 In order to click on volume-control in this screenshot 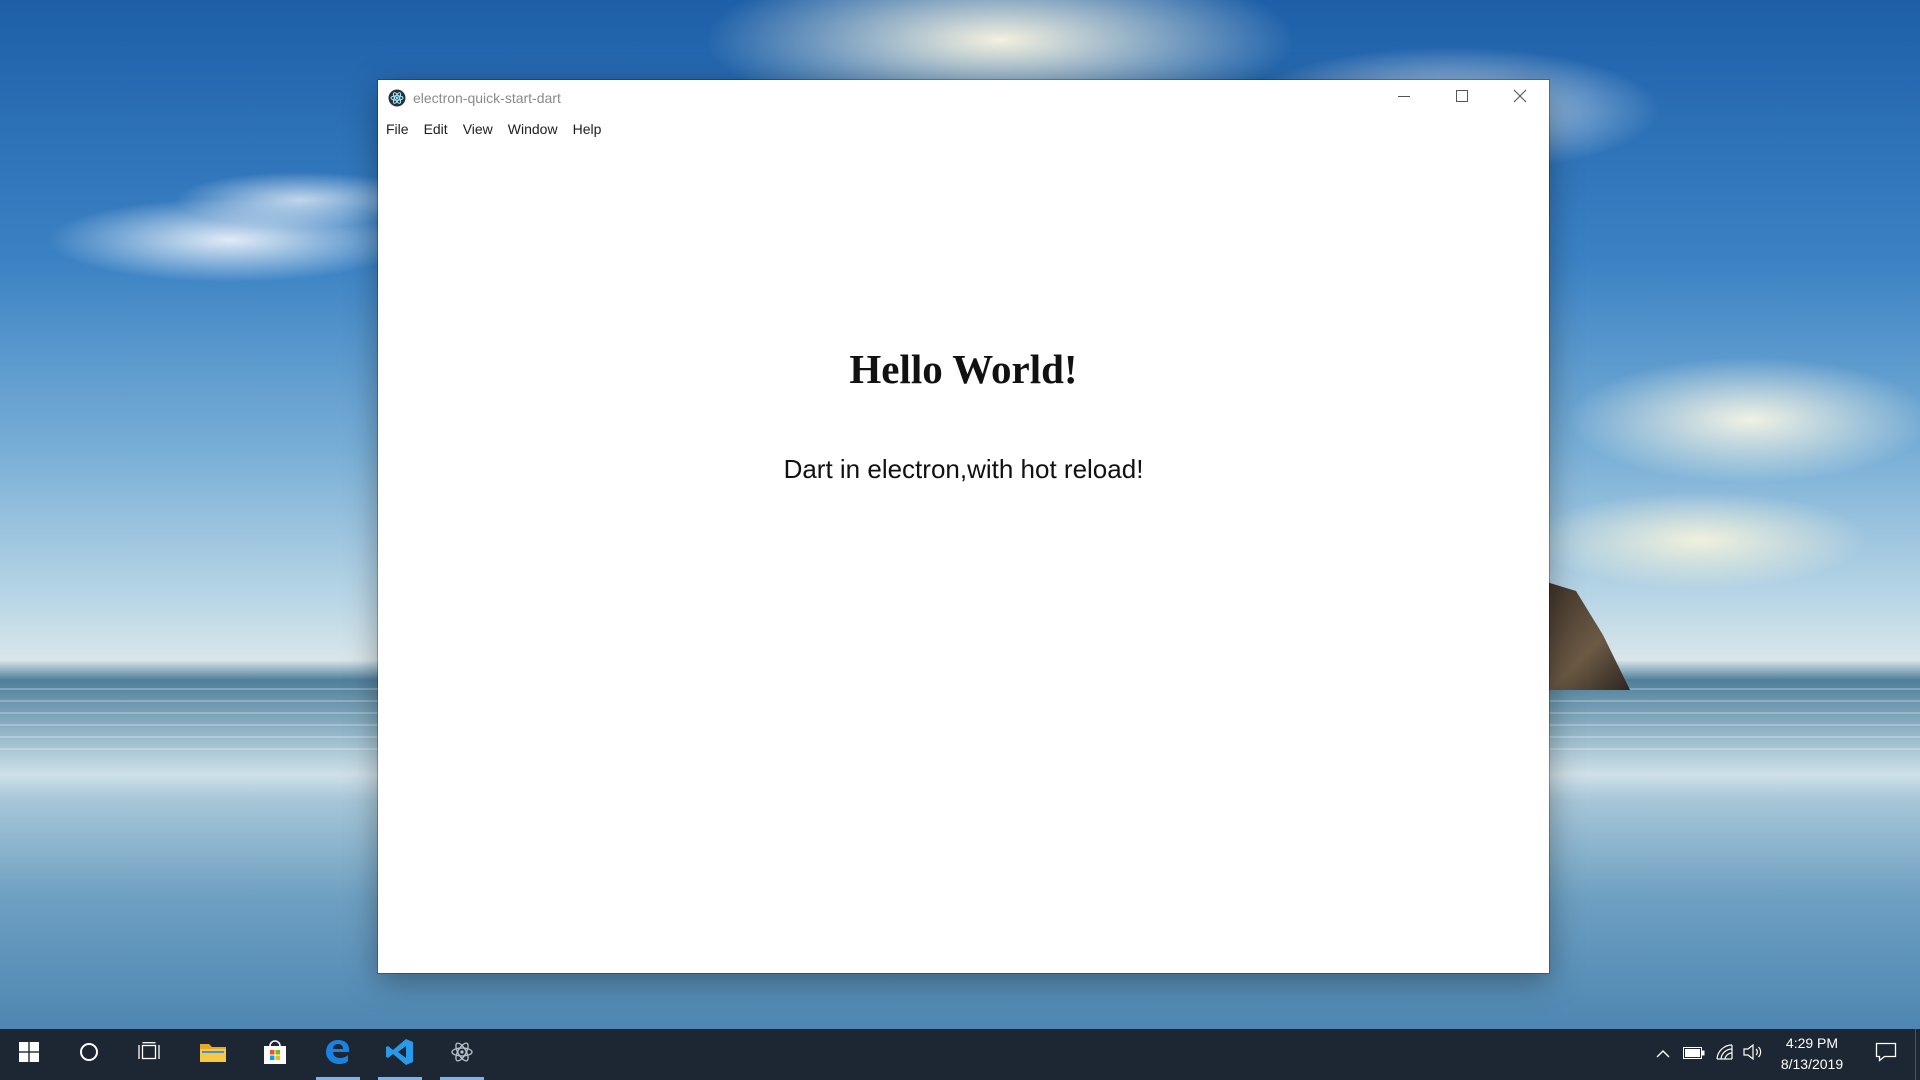, I will do `click(1753, 1054)`.